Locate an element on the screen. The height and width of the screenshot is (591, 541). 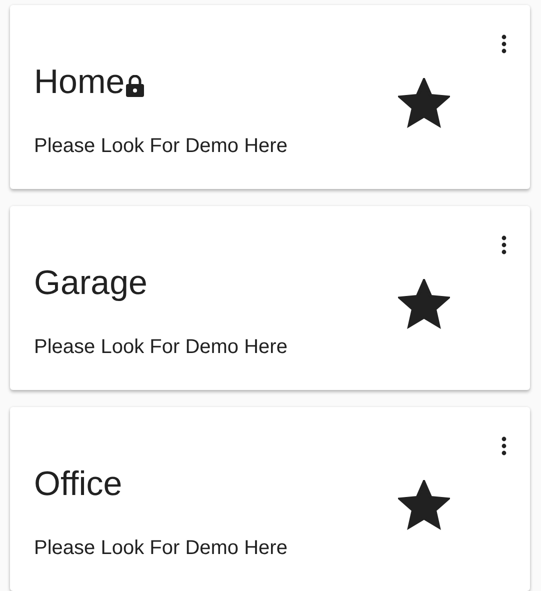
card-title: Home is located at coordinates (79, 82).